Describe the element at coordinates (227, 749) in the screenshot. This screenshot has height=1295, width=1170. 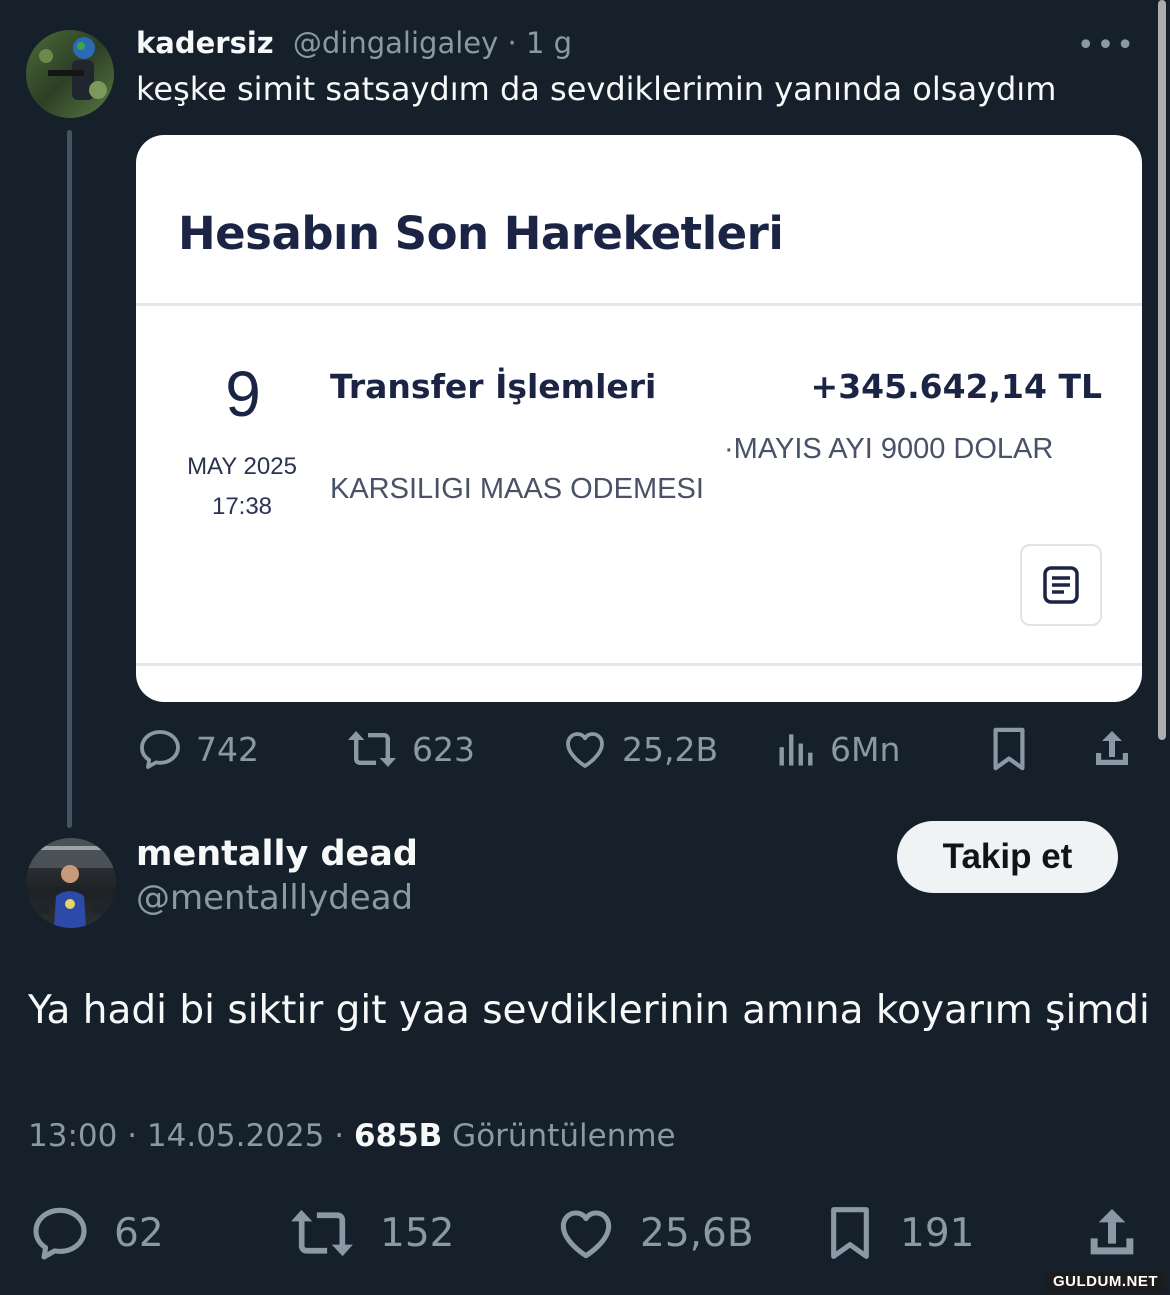
I see `reply-count: 742` at that location.